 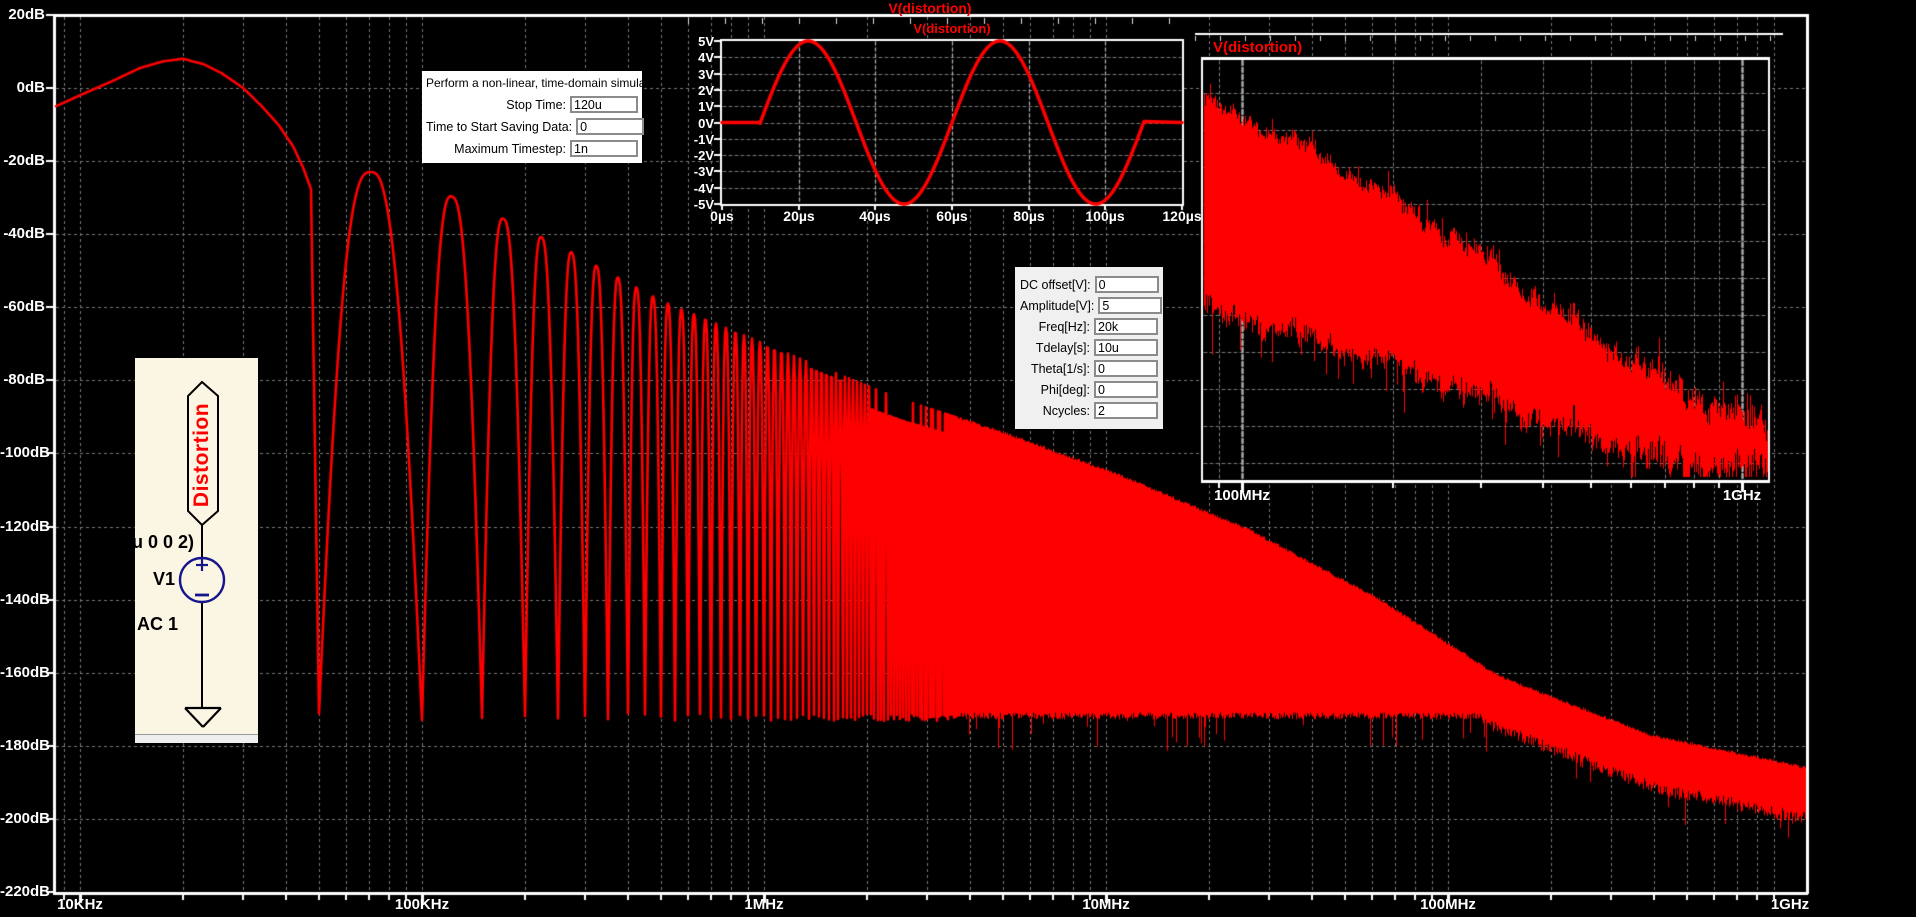 What do you see at coordinates (499, 126) in the screenshot?
I see `sim-field-label: Time to Start Saving Data:` at bounding box center [499, 126].